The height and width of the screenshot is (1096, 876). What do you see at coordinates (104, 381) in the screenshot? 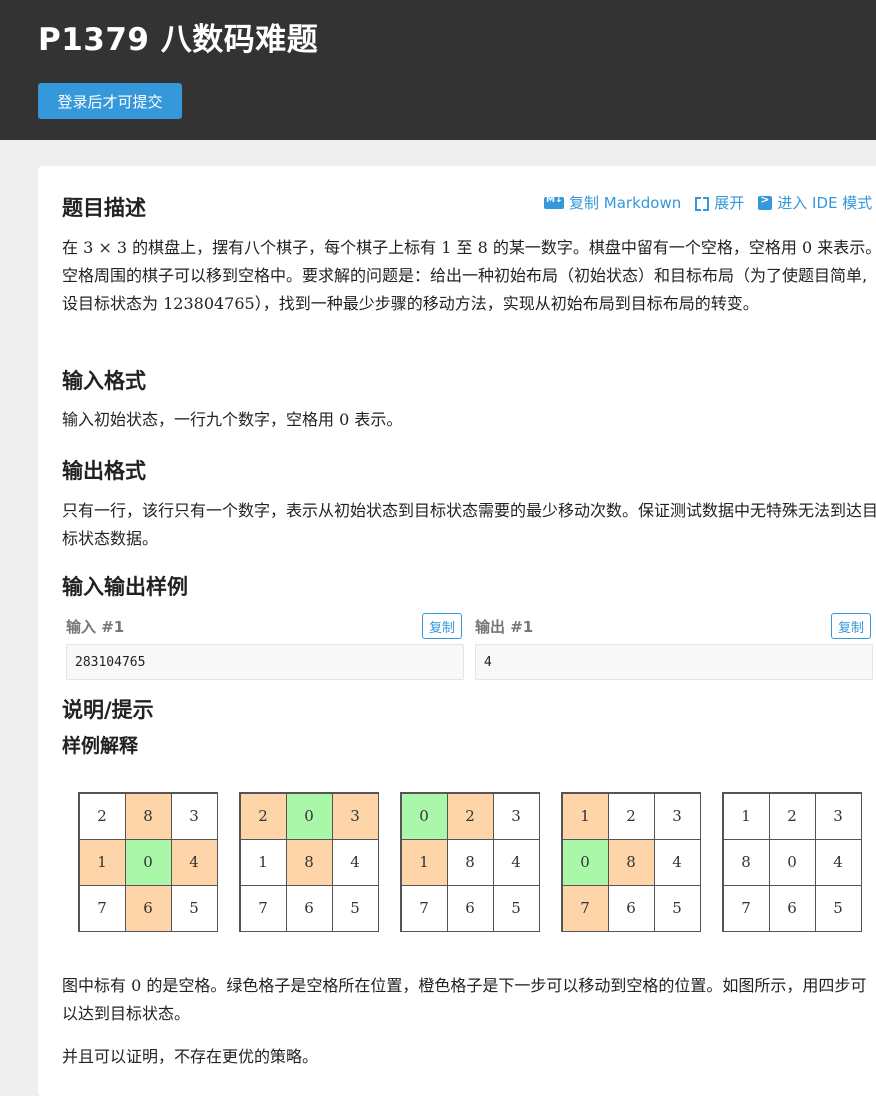
I see `input-format-heading: 输入格式` at bounding box center [104, 381].